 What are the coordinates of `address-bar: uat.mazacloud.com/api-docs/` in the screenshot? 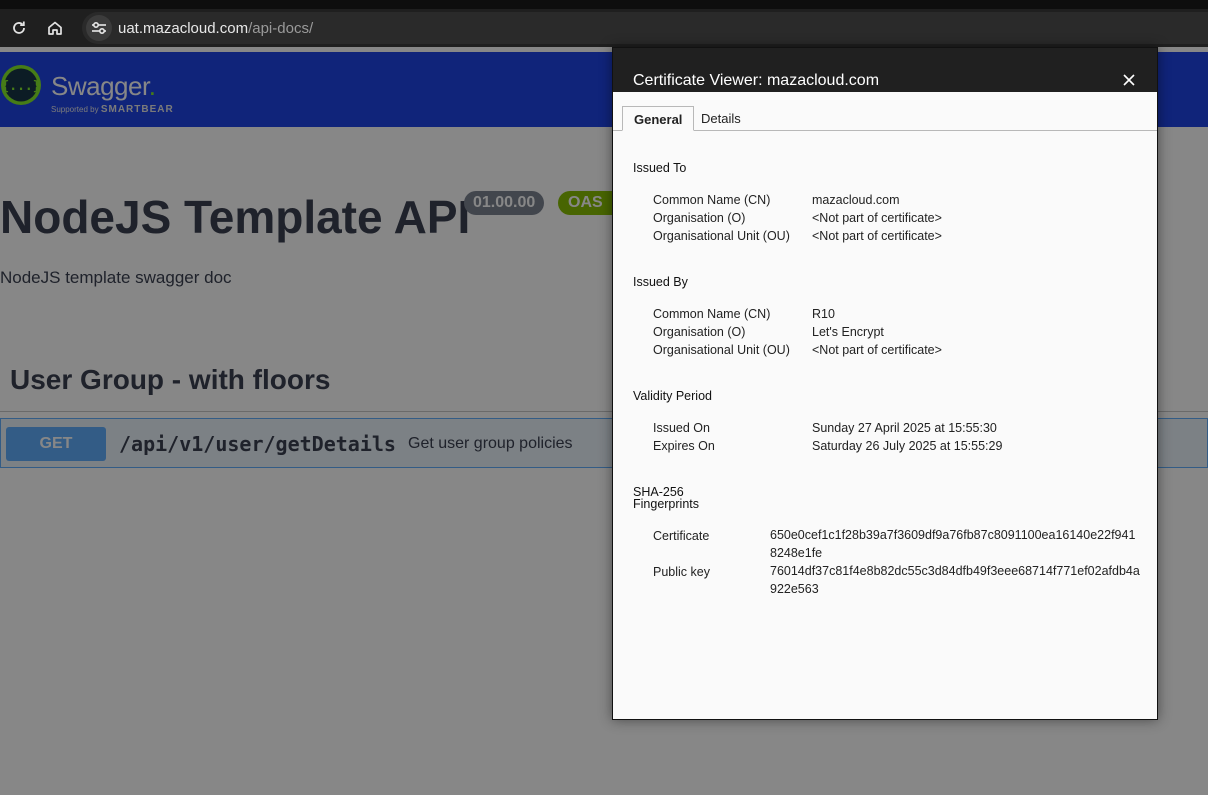 It's located at (645, 28).